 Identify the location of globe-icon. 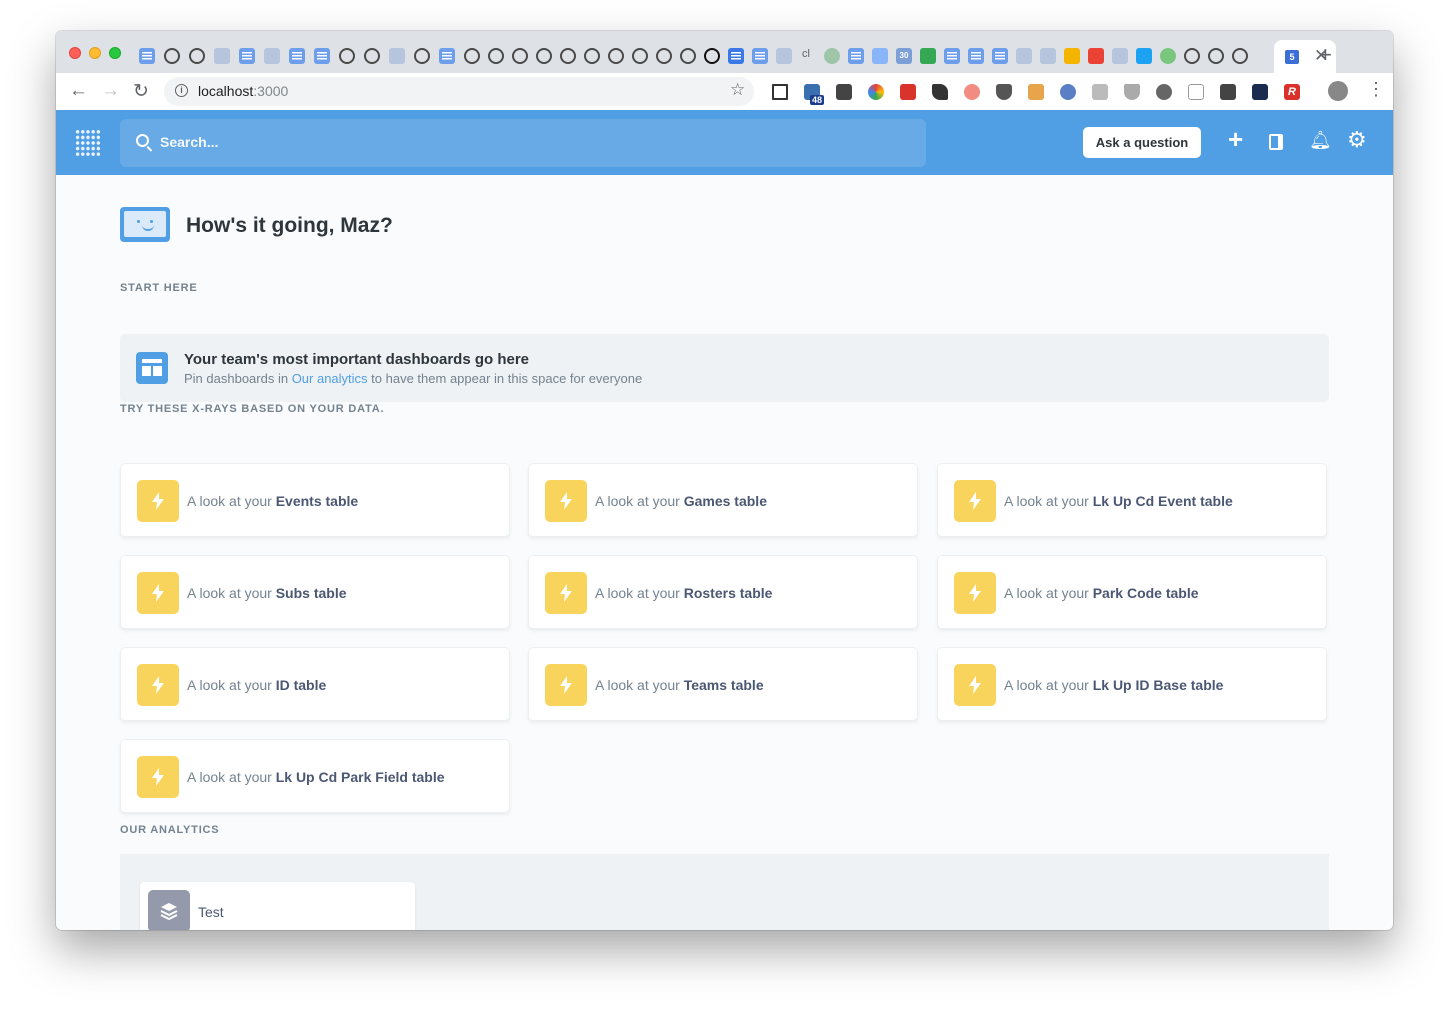
(1068, 92).